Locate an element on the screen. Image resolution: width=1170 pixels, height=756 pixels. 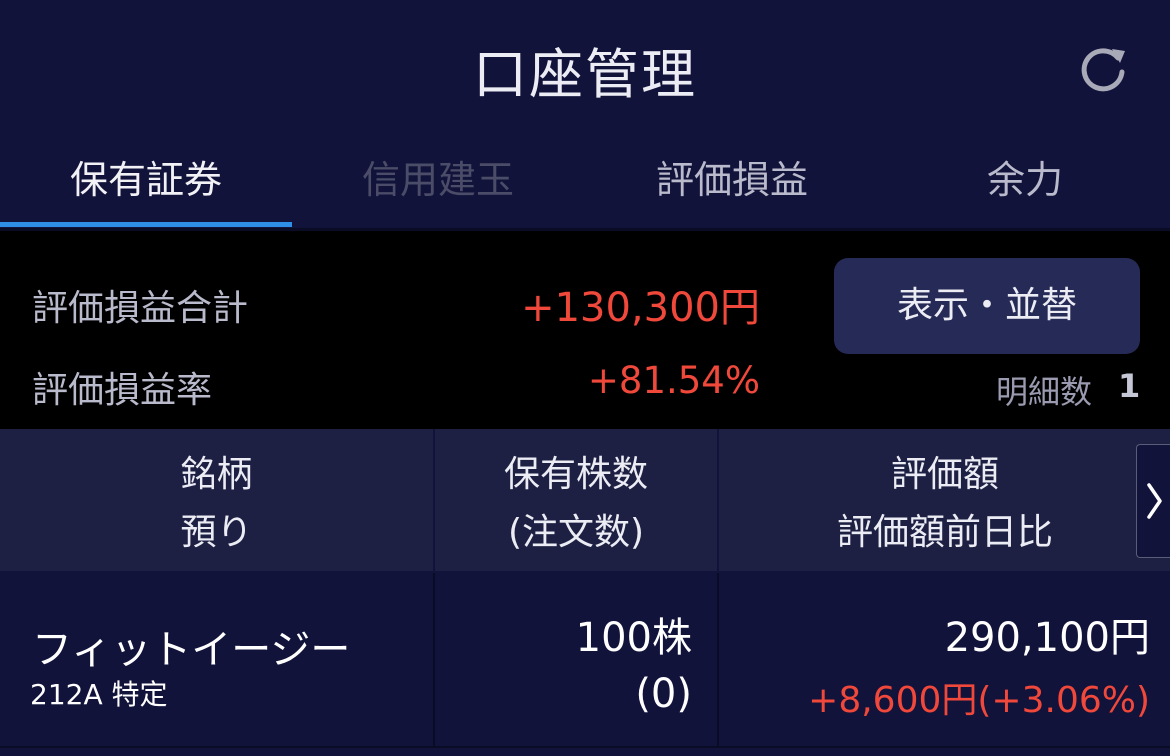
item-count-value: 1 is located at coordinates (1129, 386).